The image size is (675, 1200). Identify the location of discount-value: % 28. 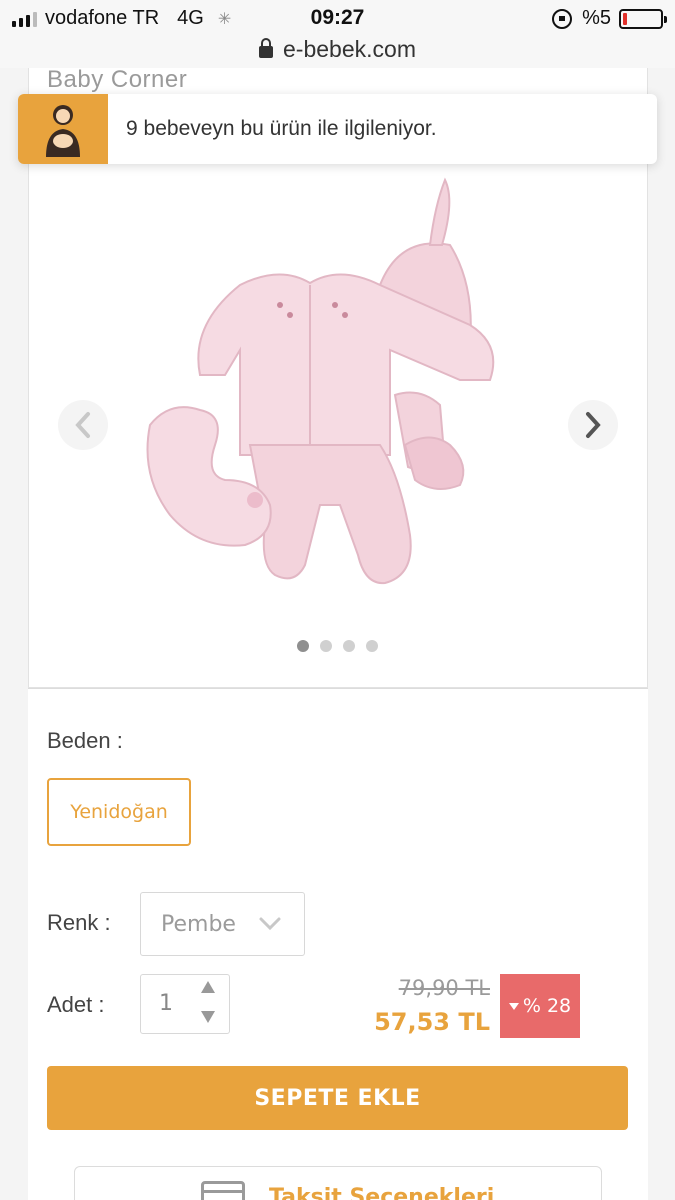
(547, 1006).